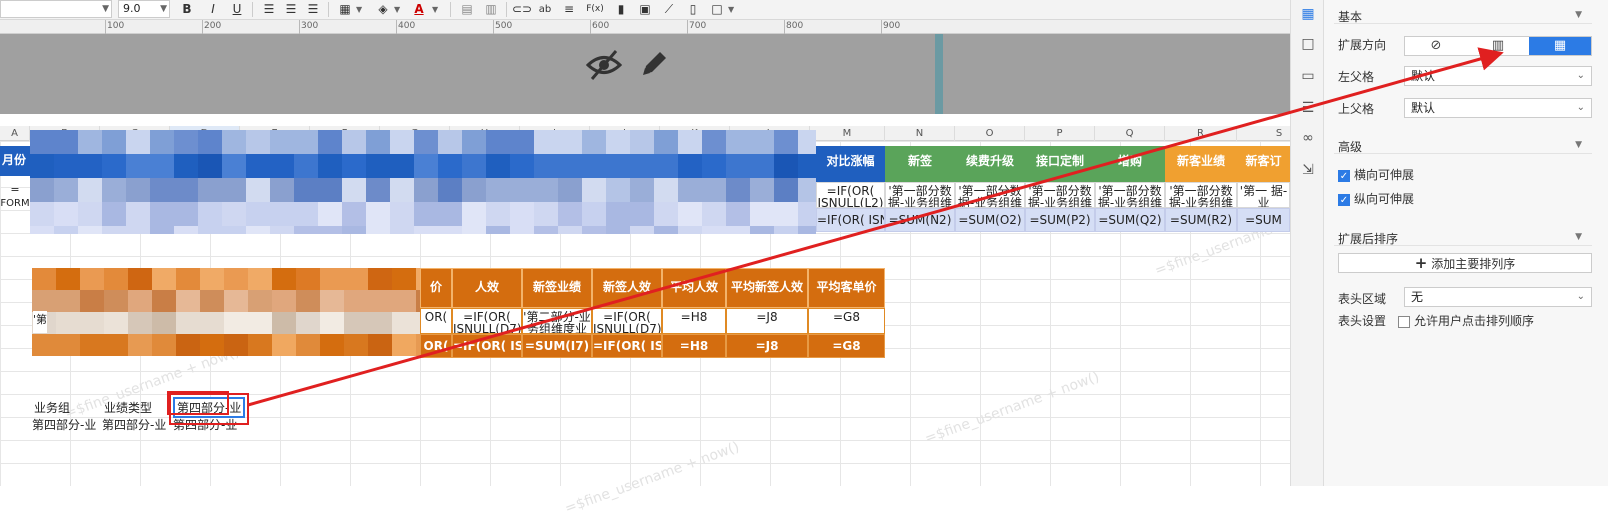 Image resolution: width=1608 pixels, height=517 pixels. Describe the element at coordinates (144, 9) in the screenshot. I see `font-size-select: 9.0 ▼` at that location.